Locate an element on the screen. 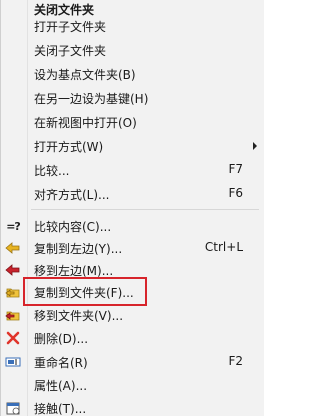  menu-item-label: 关闭子文件夹 is located at coordinates (70, 51).